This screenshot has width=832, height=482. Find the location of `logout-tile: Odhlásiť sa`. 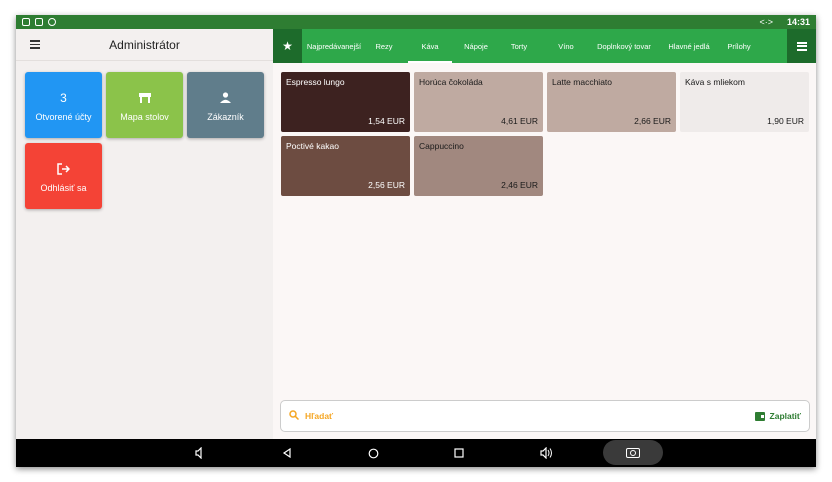

logout-tile: Odhlásiť sa is located at coordinates (63, 176).